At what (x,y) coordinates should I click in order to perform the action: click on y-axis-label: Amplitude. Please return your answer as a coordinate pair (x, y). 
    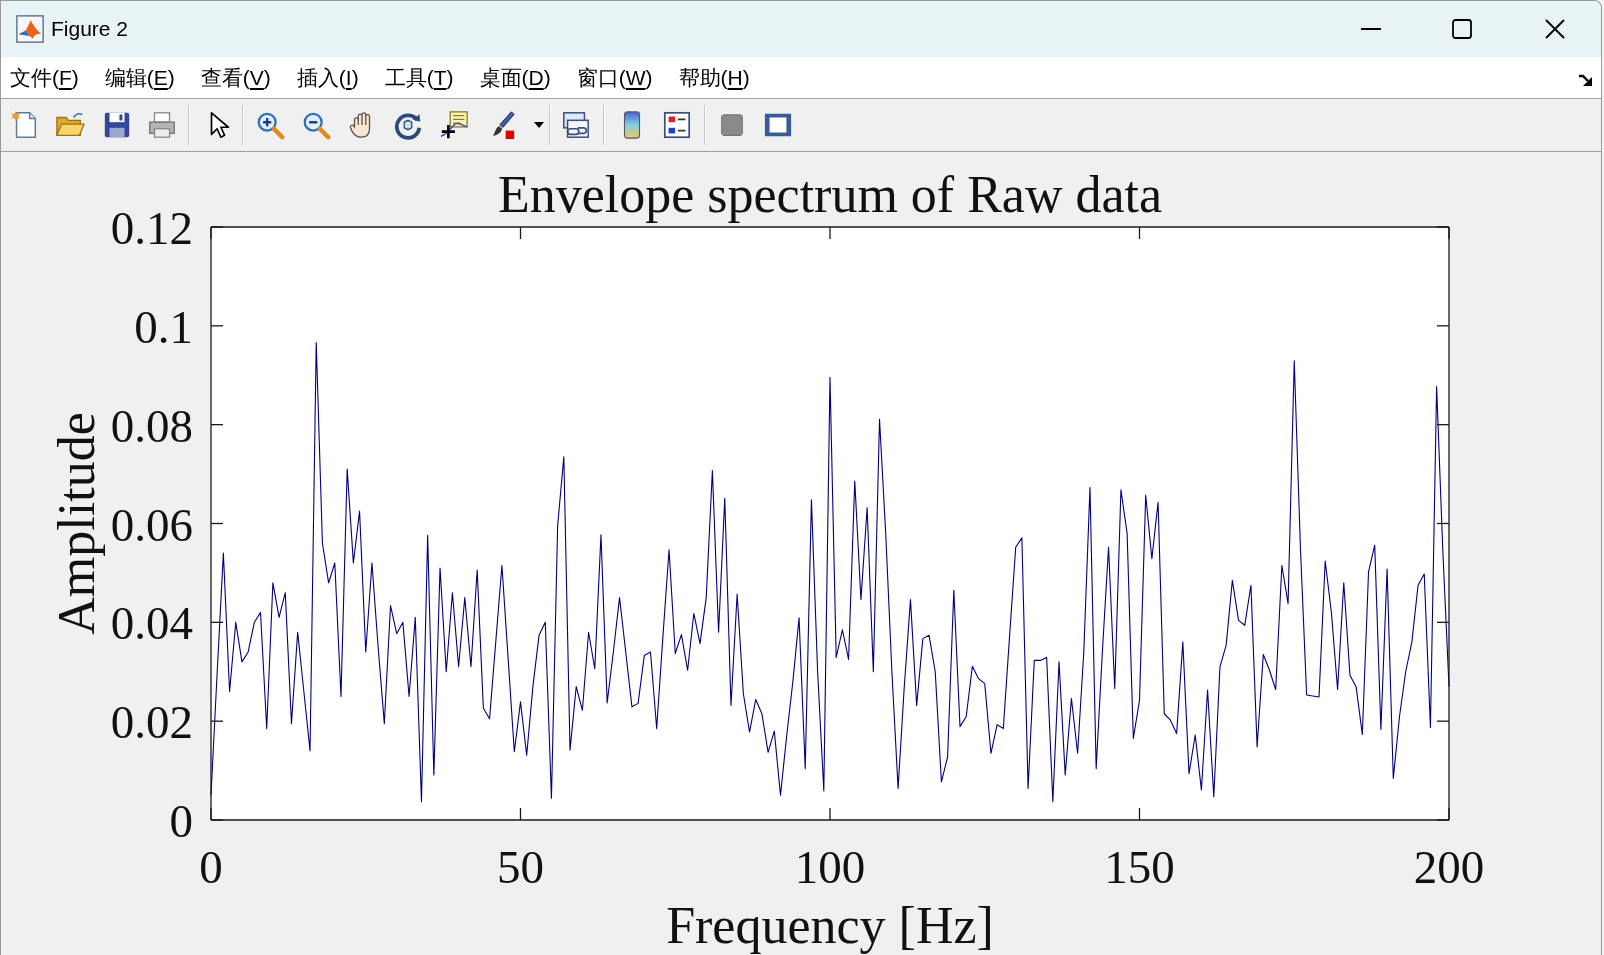
    Looking at the image, I should click on (76, 523).